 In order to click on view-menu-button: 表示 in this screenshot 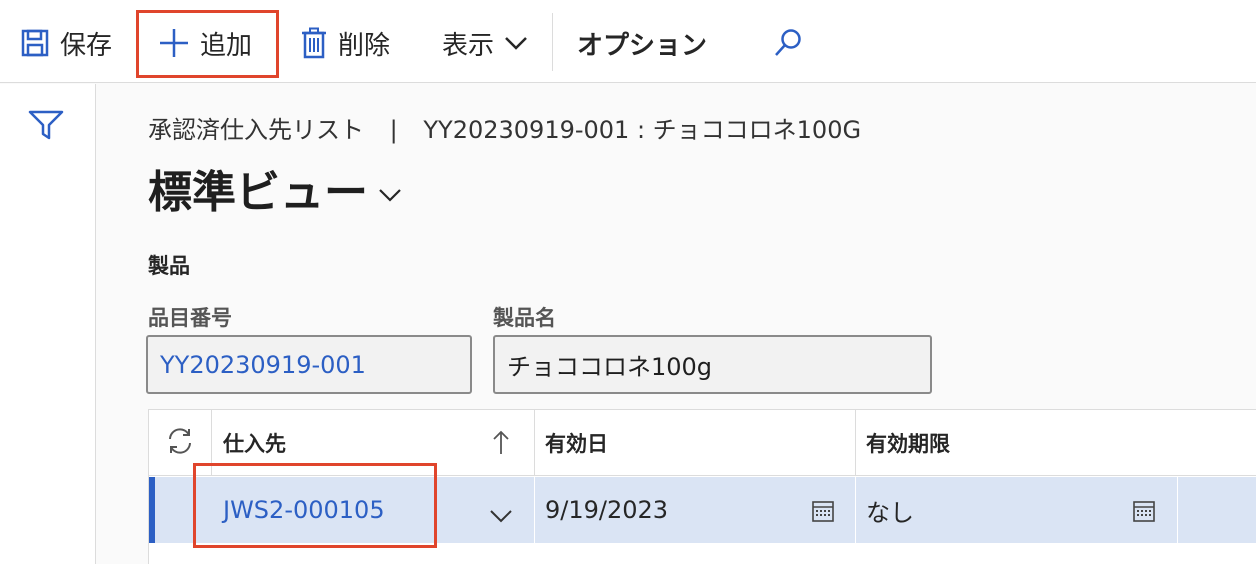, I will do `click(485, 43)`.